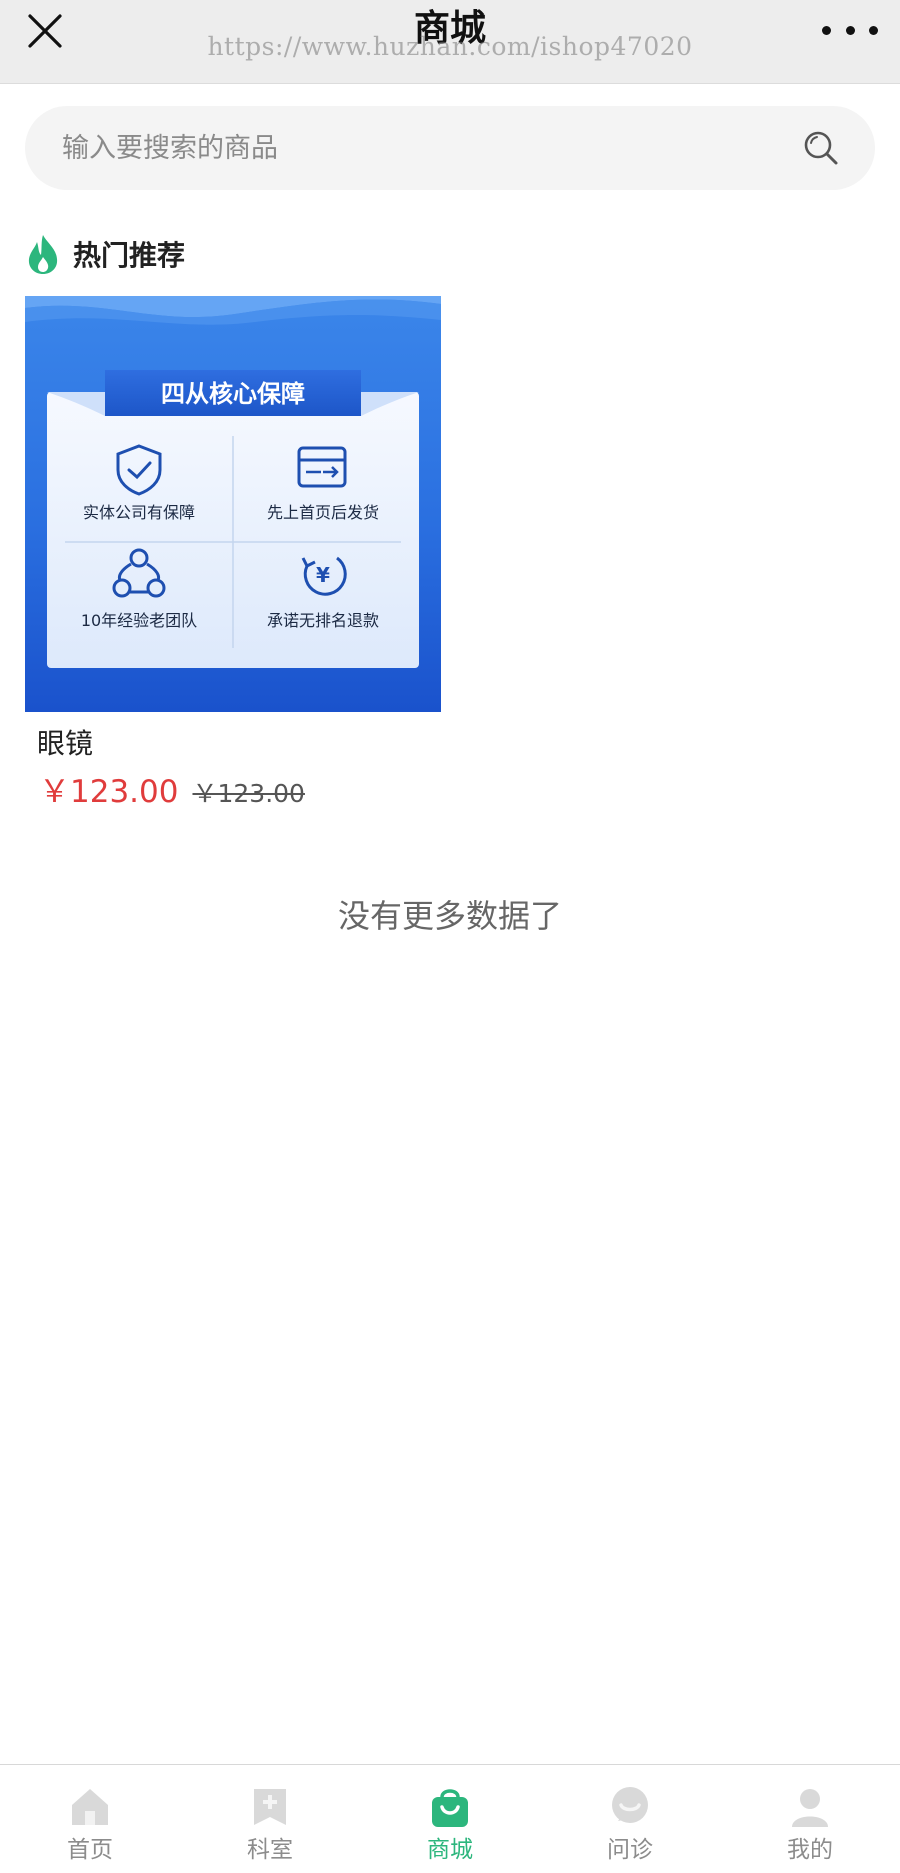 The height and width of the screenshot is (1873, 900). I want to click on product-price: ￥123.00, so click(109, 792).